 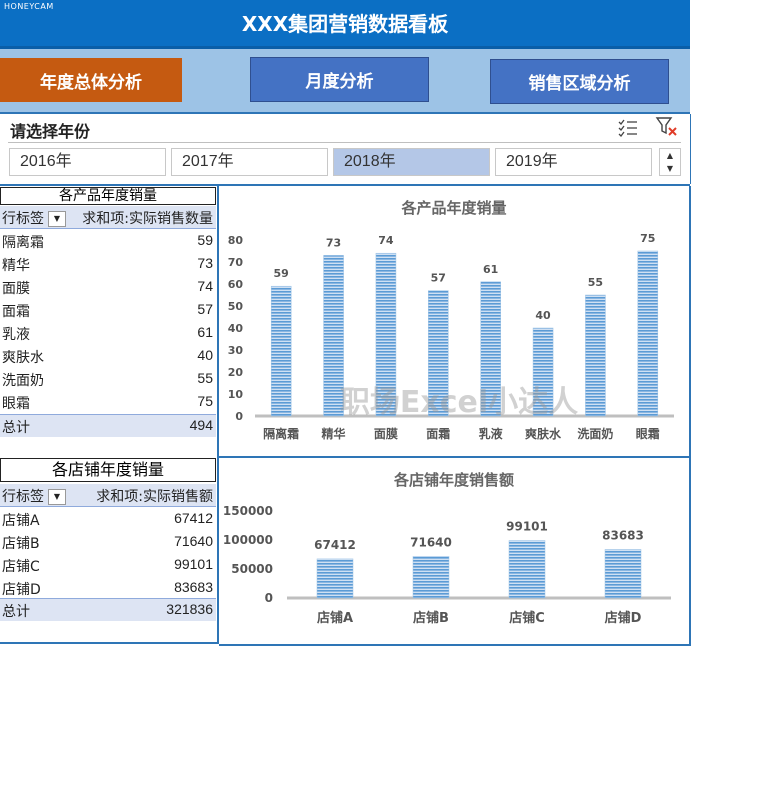 What do you see at coordinates (628, 128) in the screenshot?
I see `multi-select-icon` at bounding box center [628, 128].